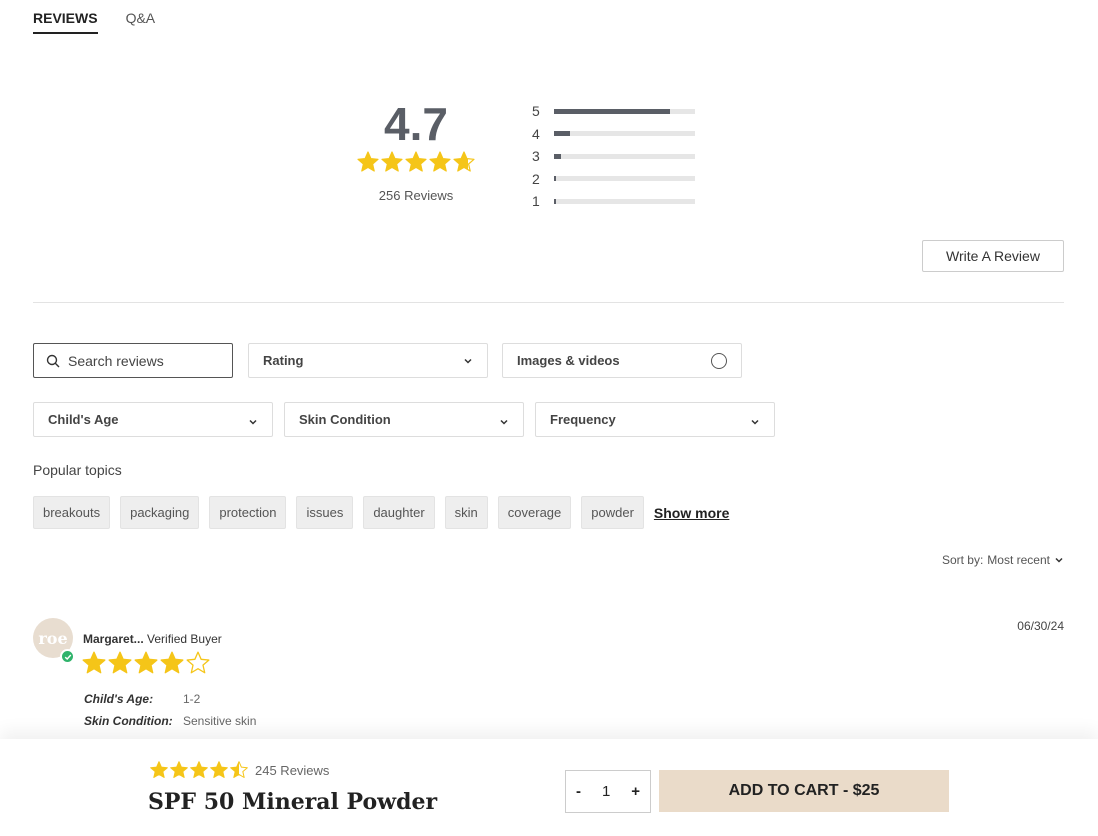 The image size is (1098, 836). What do you see at coordinates (534, 512) in the screenshot?
I see `topic-chip: coverage` at bounding box center [534, 512].